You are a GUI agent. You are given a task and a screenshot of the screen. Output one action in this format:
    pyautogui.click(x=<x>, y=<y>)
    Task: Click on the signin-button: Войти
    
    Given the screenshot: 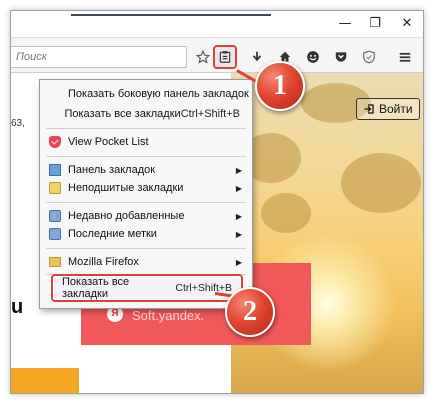 What is the action you would take?
    pyautogui.click(x=388, y=109)
    